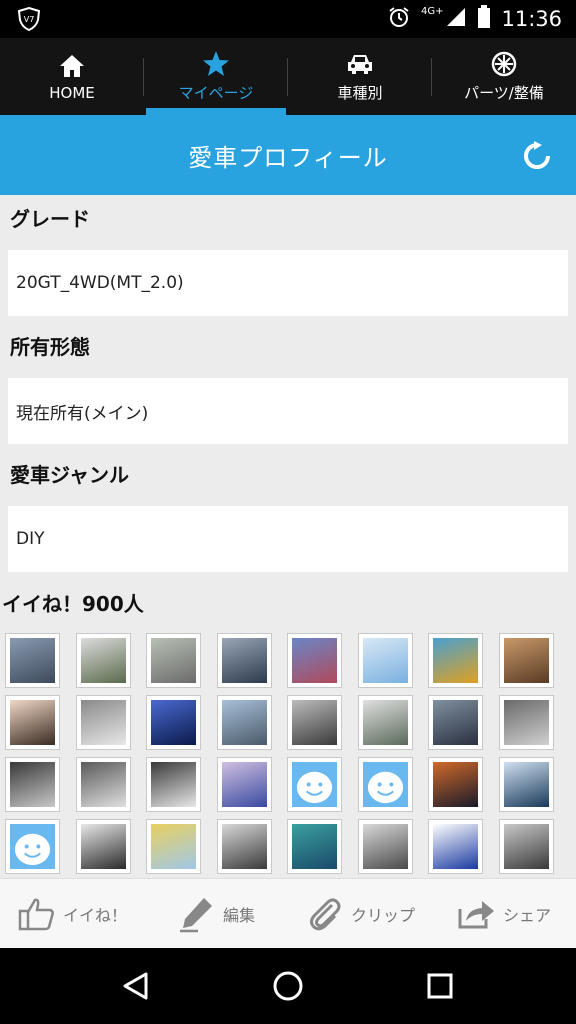 This screenshot has width=576, height=1024. I want to click on star-icon, so click(216, 64).